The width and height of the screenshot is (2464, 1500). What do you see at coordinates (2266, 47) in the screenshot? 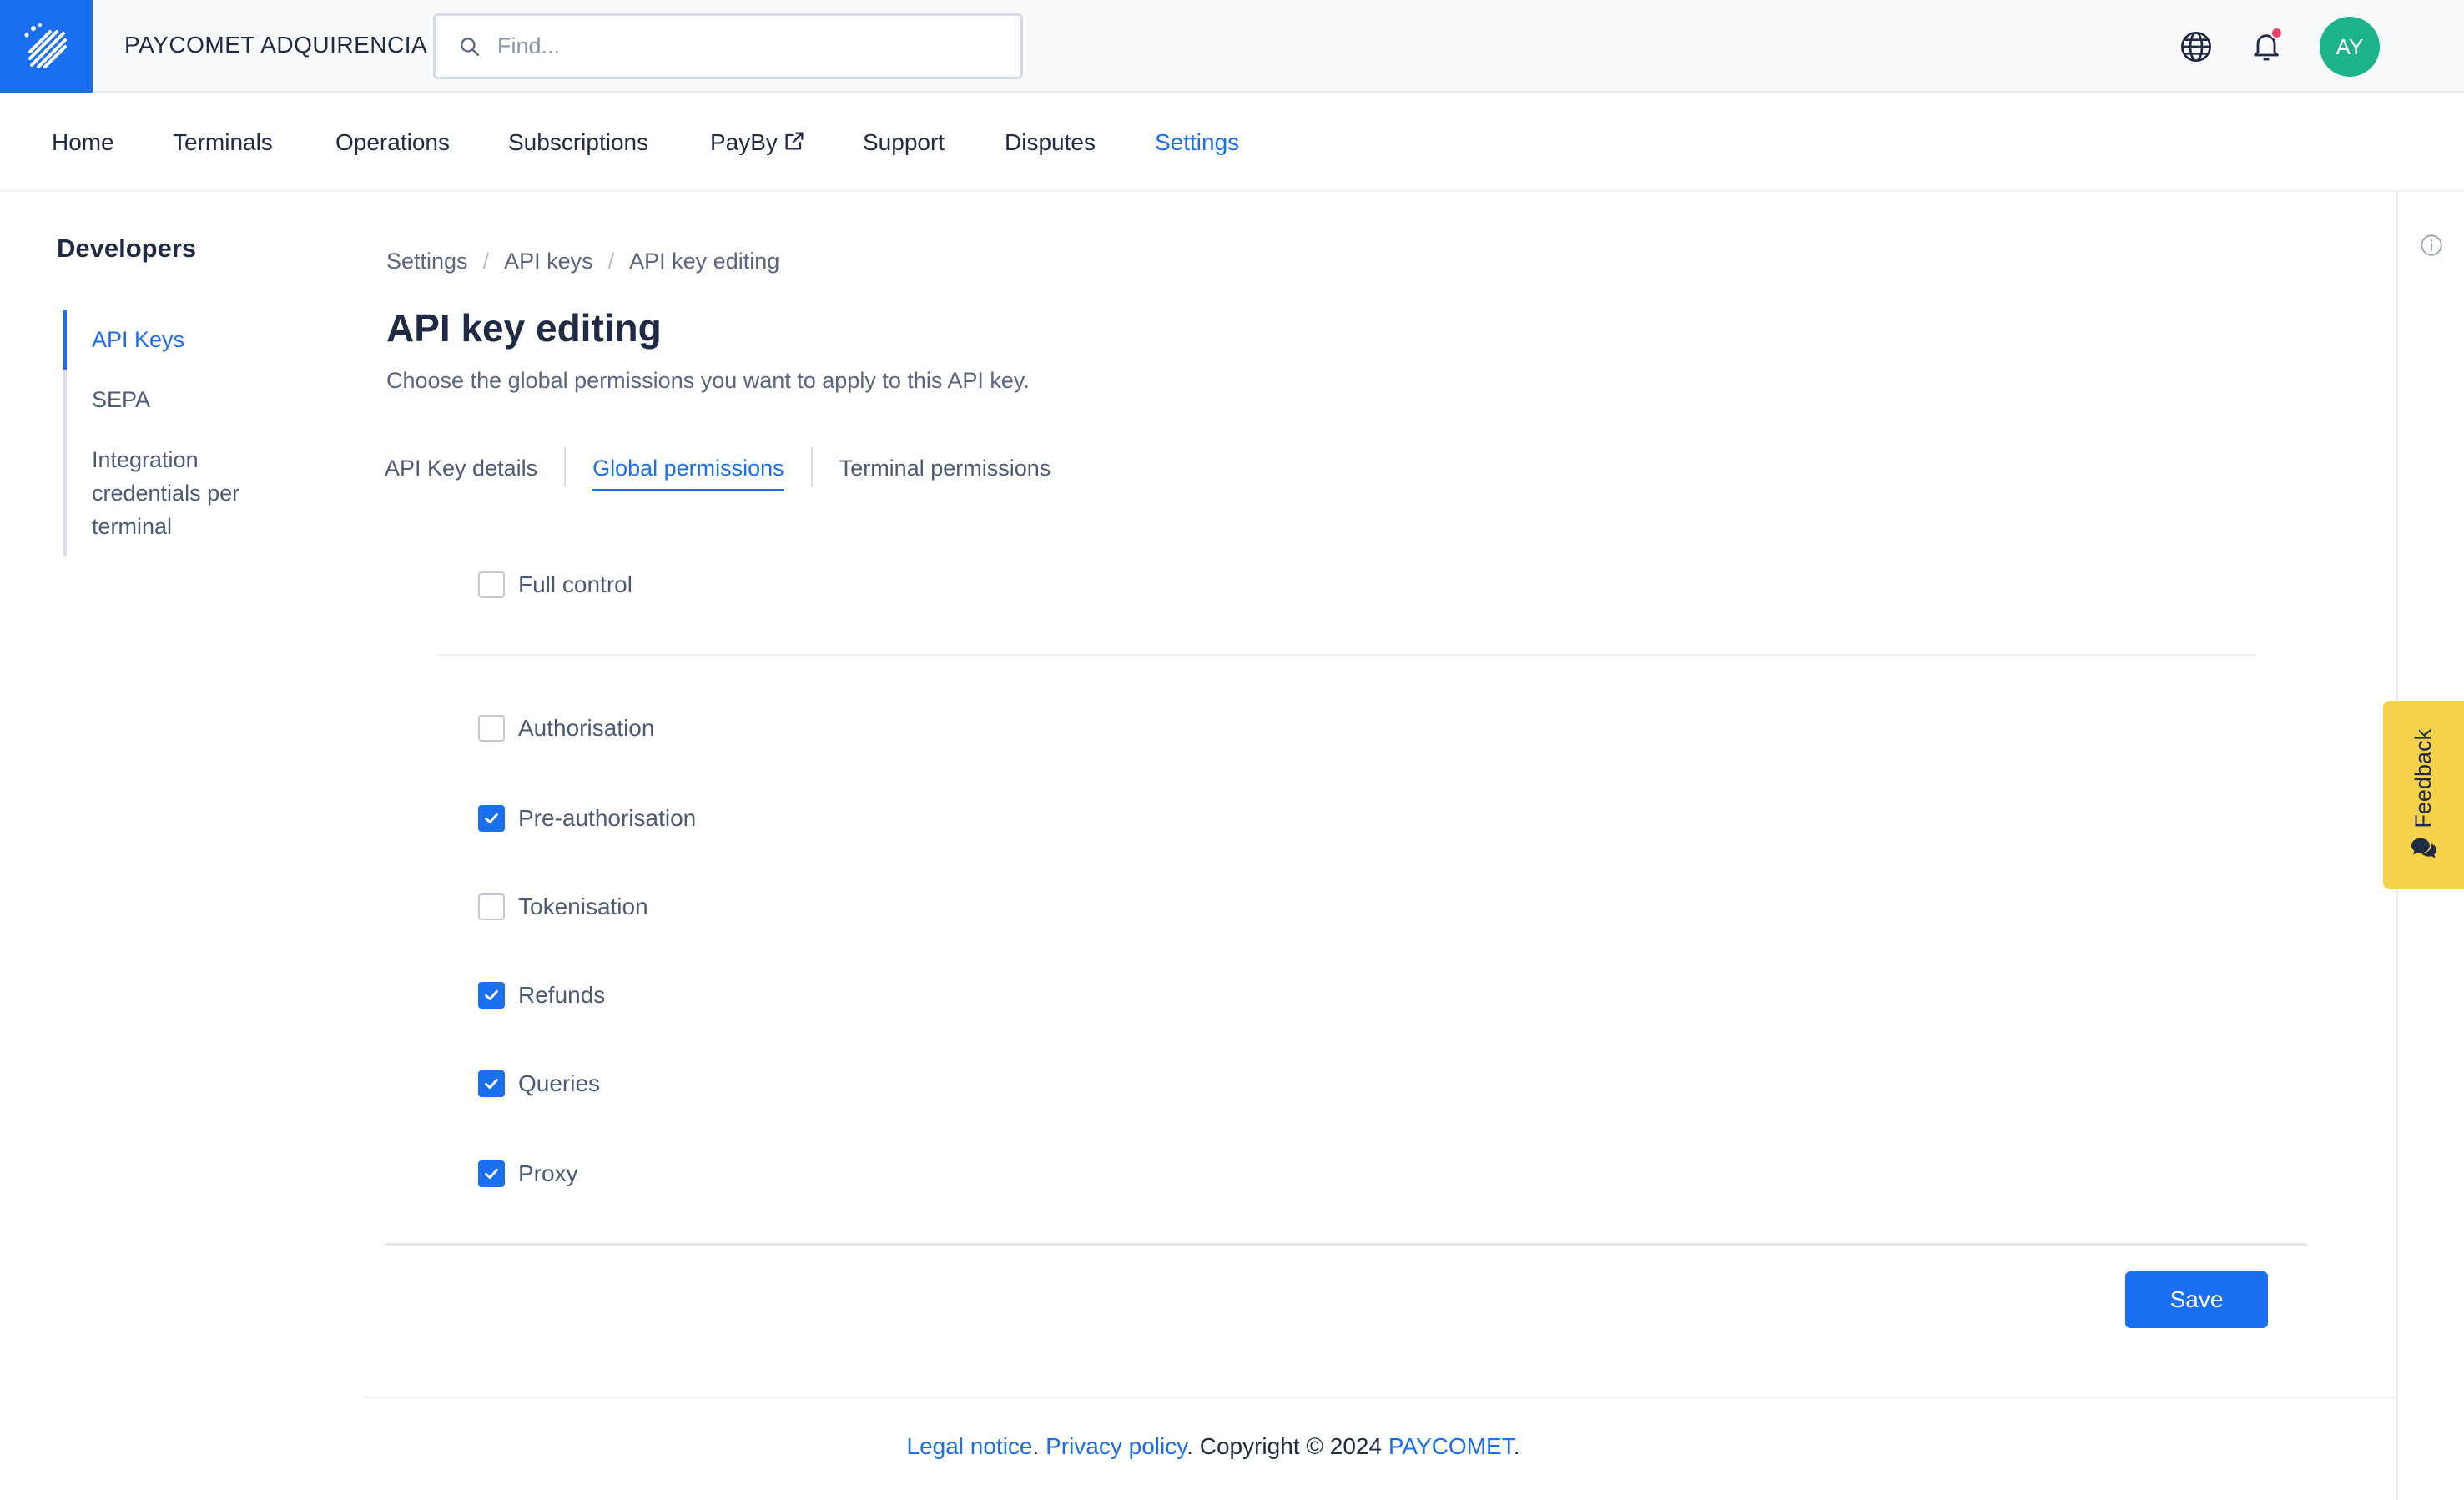
I see `notifications-button` at bounding box center [2266, 47].